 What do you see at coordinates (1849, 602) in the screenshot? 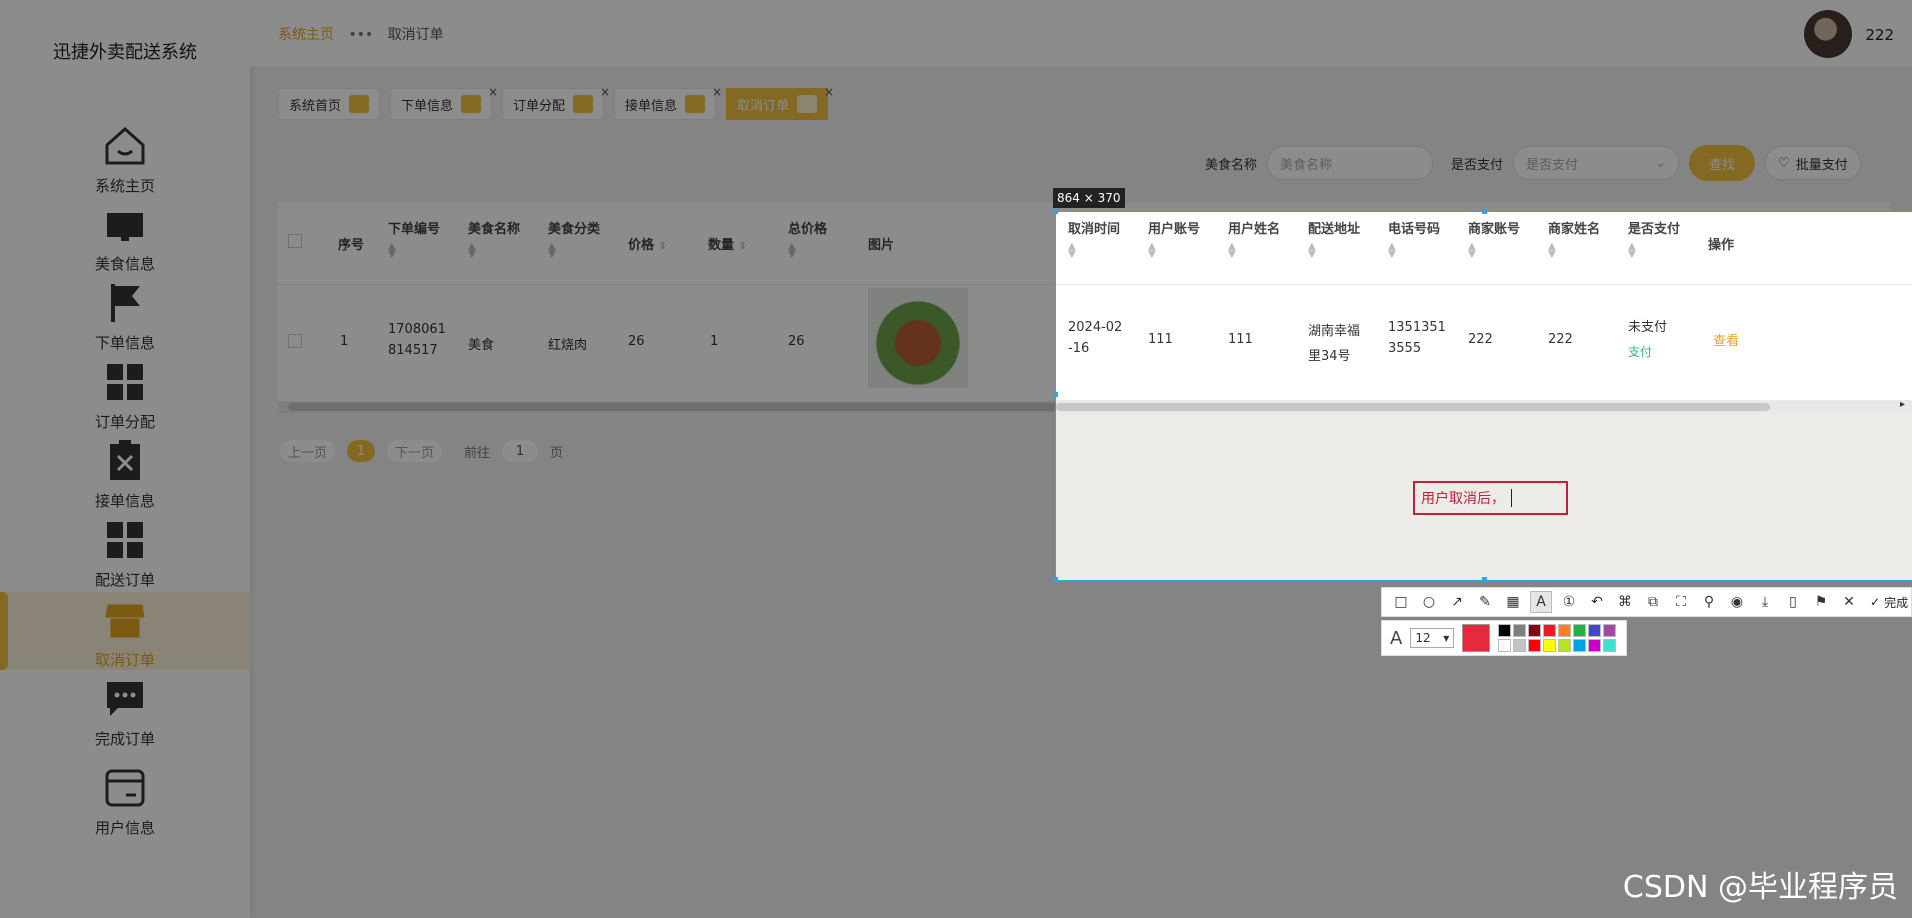
I see `close-icon: ✕` at bounding box center [1849, 602].